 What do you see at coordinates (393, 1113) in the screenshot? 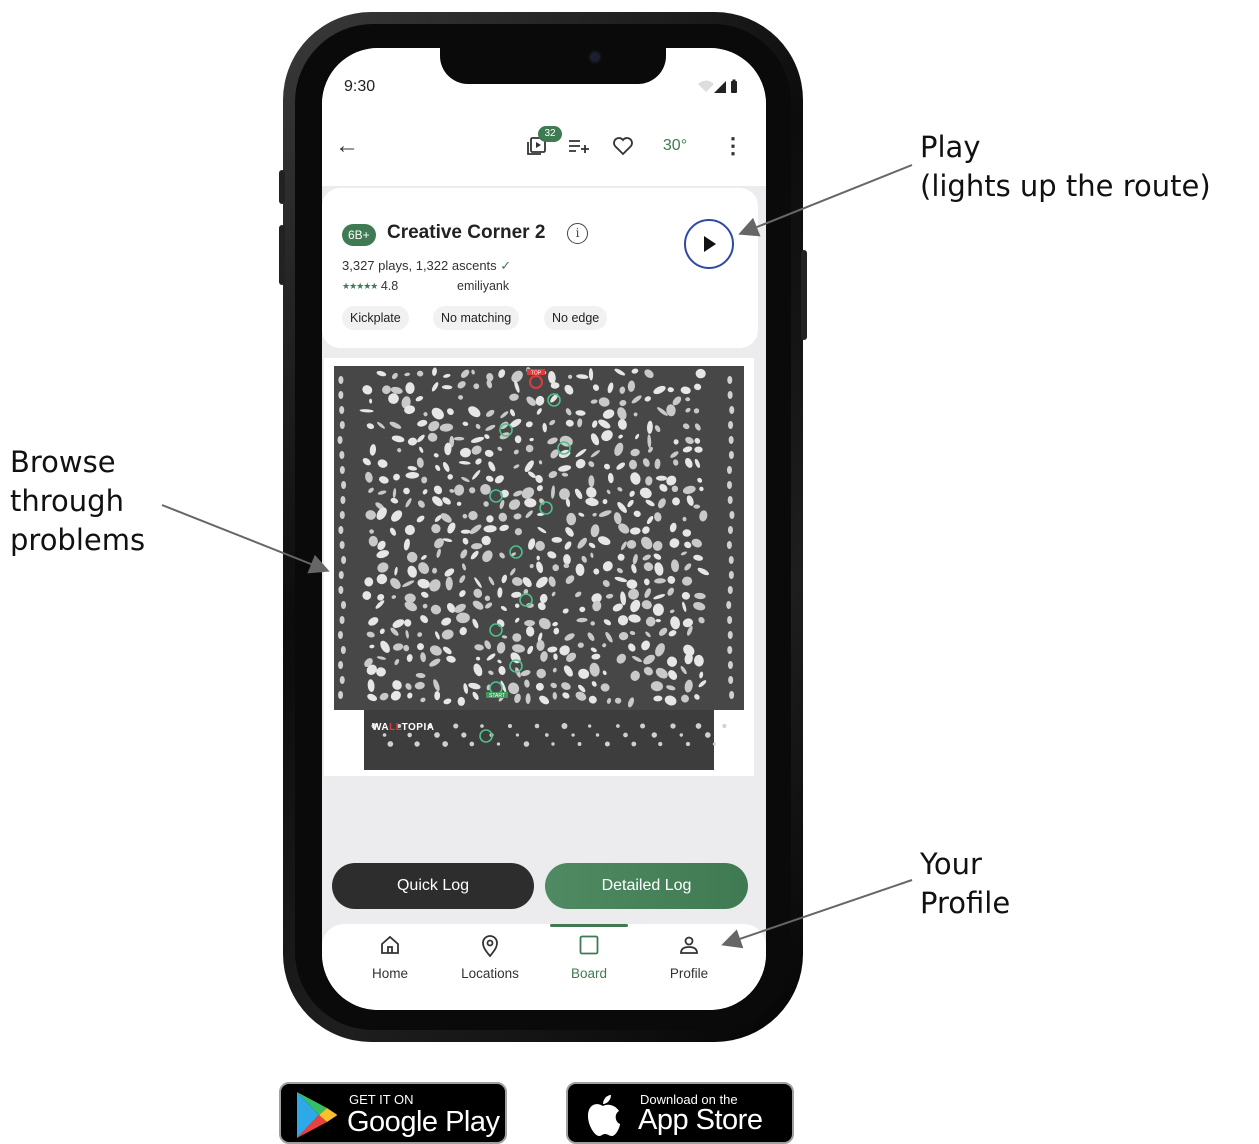
I see `google-play-badge: GET IT ON Google Play` at bounding box center [393, 1113].